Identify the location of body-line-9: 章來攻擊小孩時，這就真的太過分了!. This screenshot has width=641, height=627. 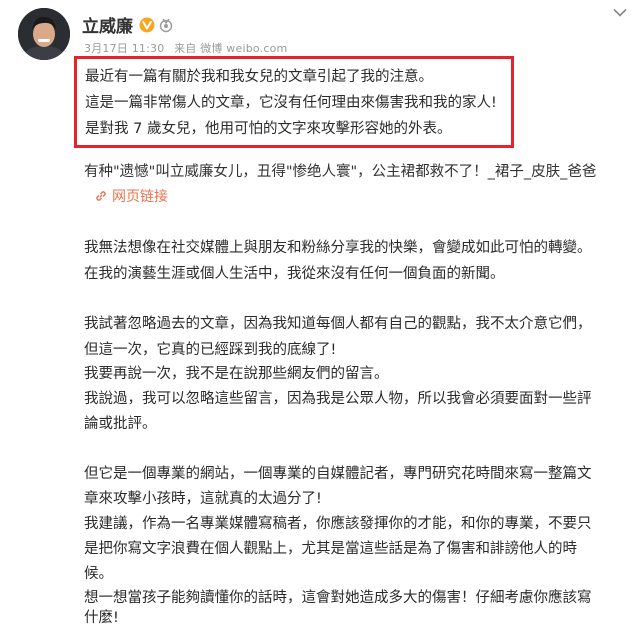
(203, 499).